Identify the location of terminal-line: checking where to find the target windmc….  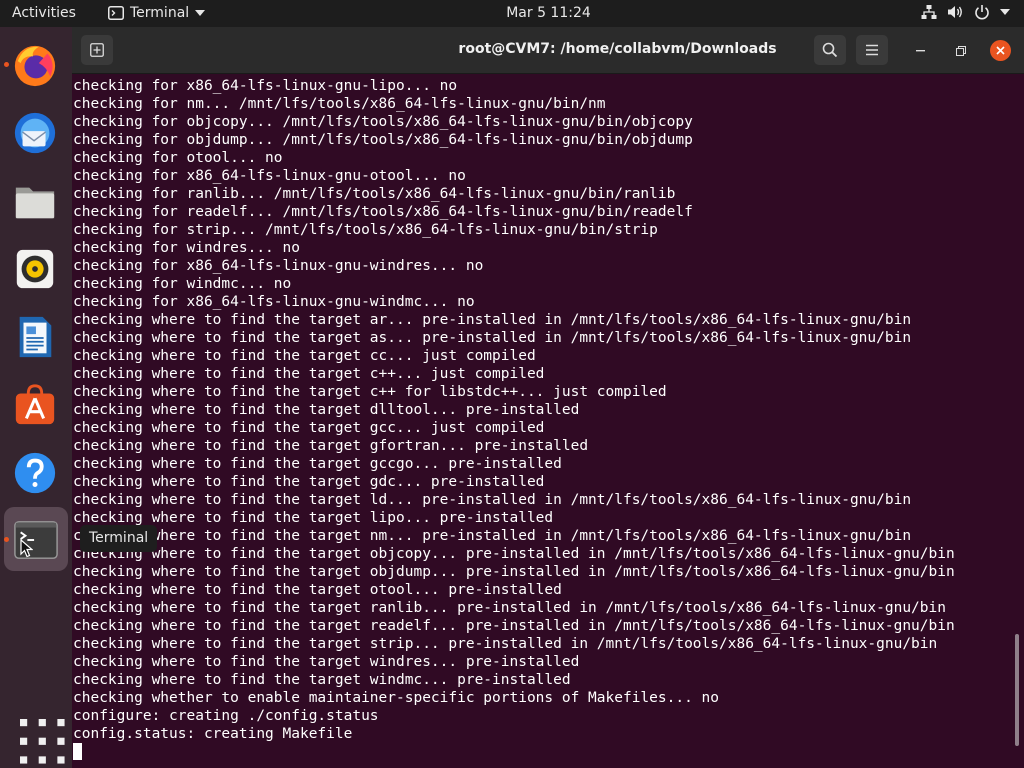
(322, 680).